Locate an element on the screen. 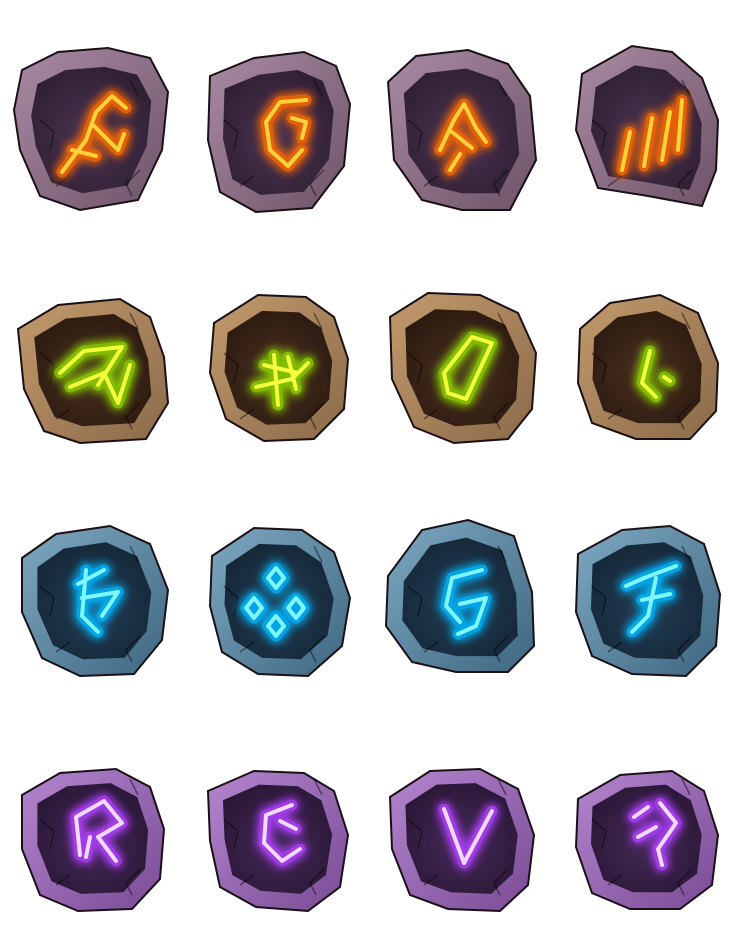  arcane-rune-4-stone is located at coordinates (644, 815).